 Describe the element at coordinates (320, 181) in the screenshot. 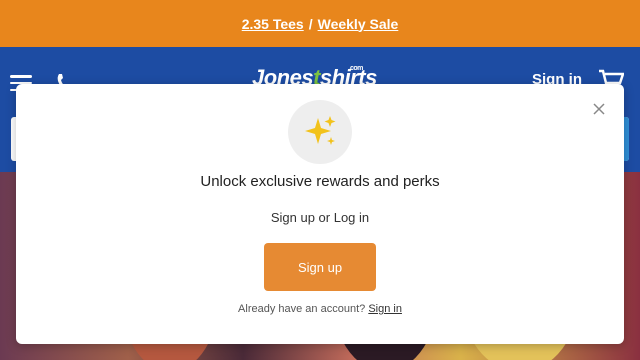

I see `modal-title: Unlock exclusive rewards and perks` at that location.